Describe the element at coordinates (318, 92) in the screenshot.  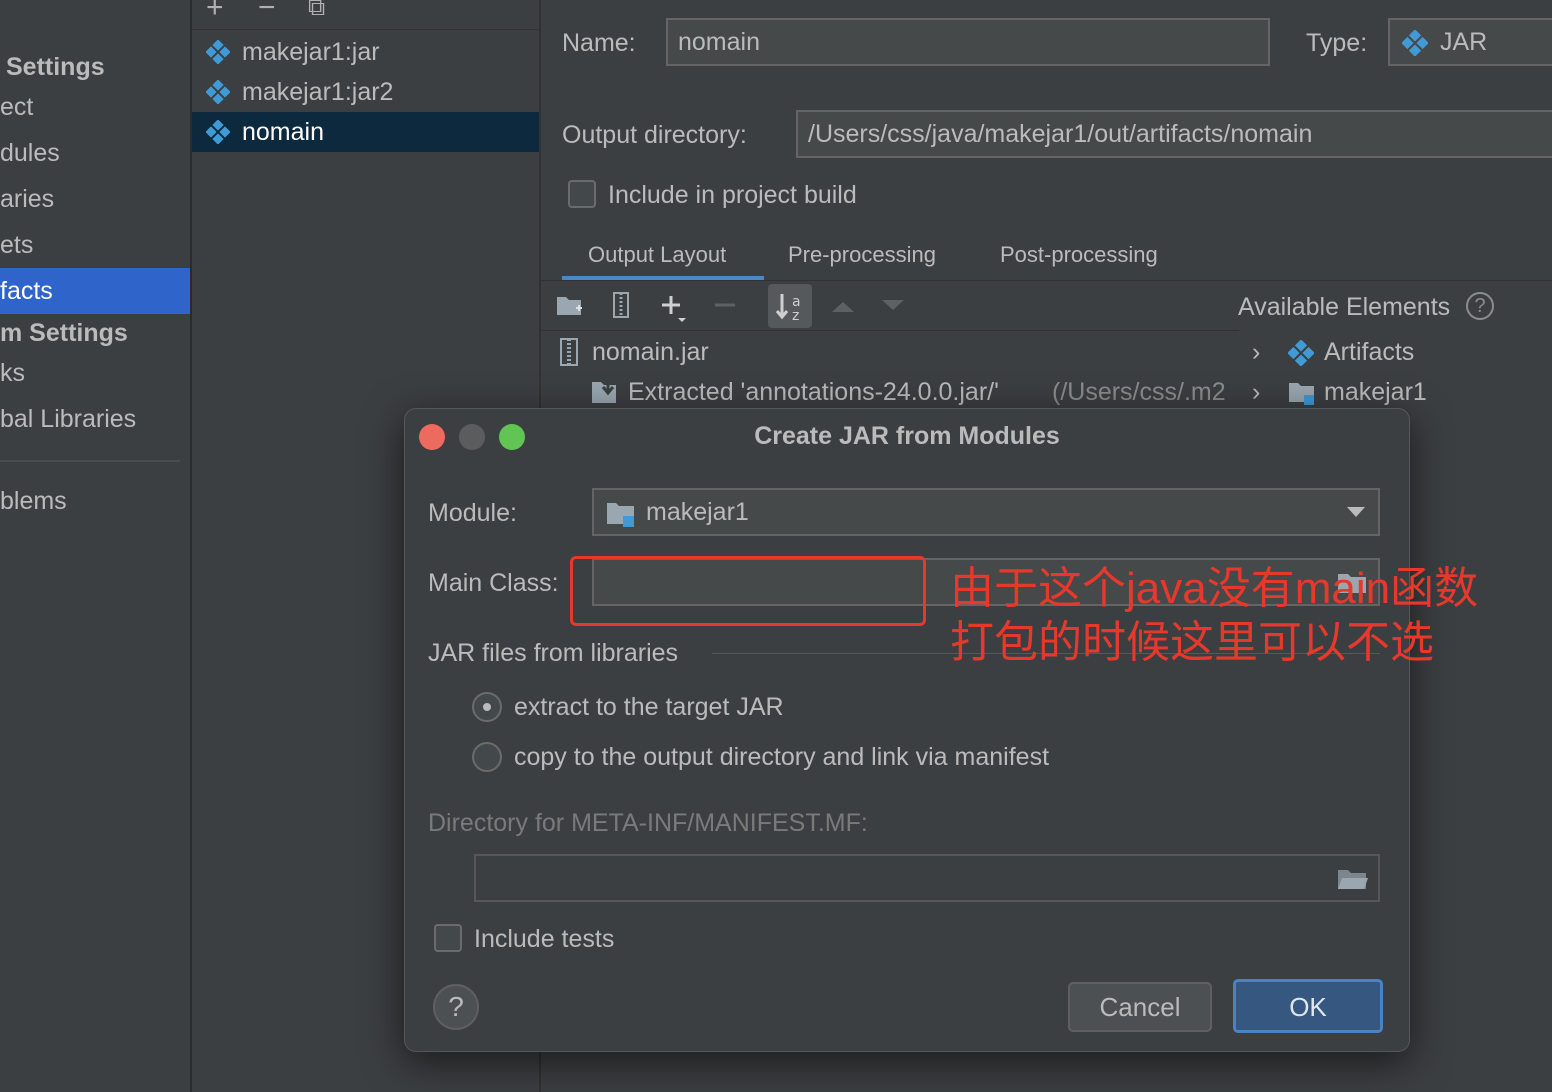
I see `artifact-item-label: makejar1:jar2` at that location.